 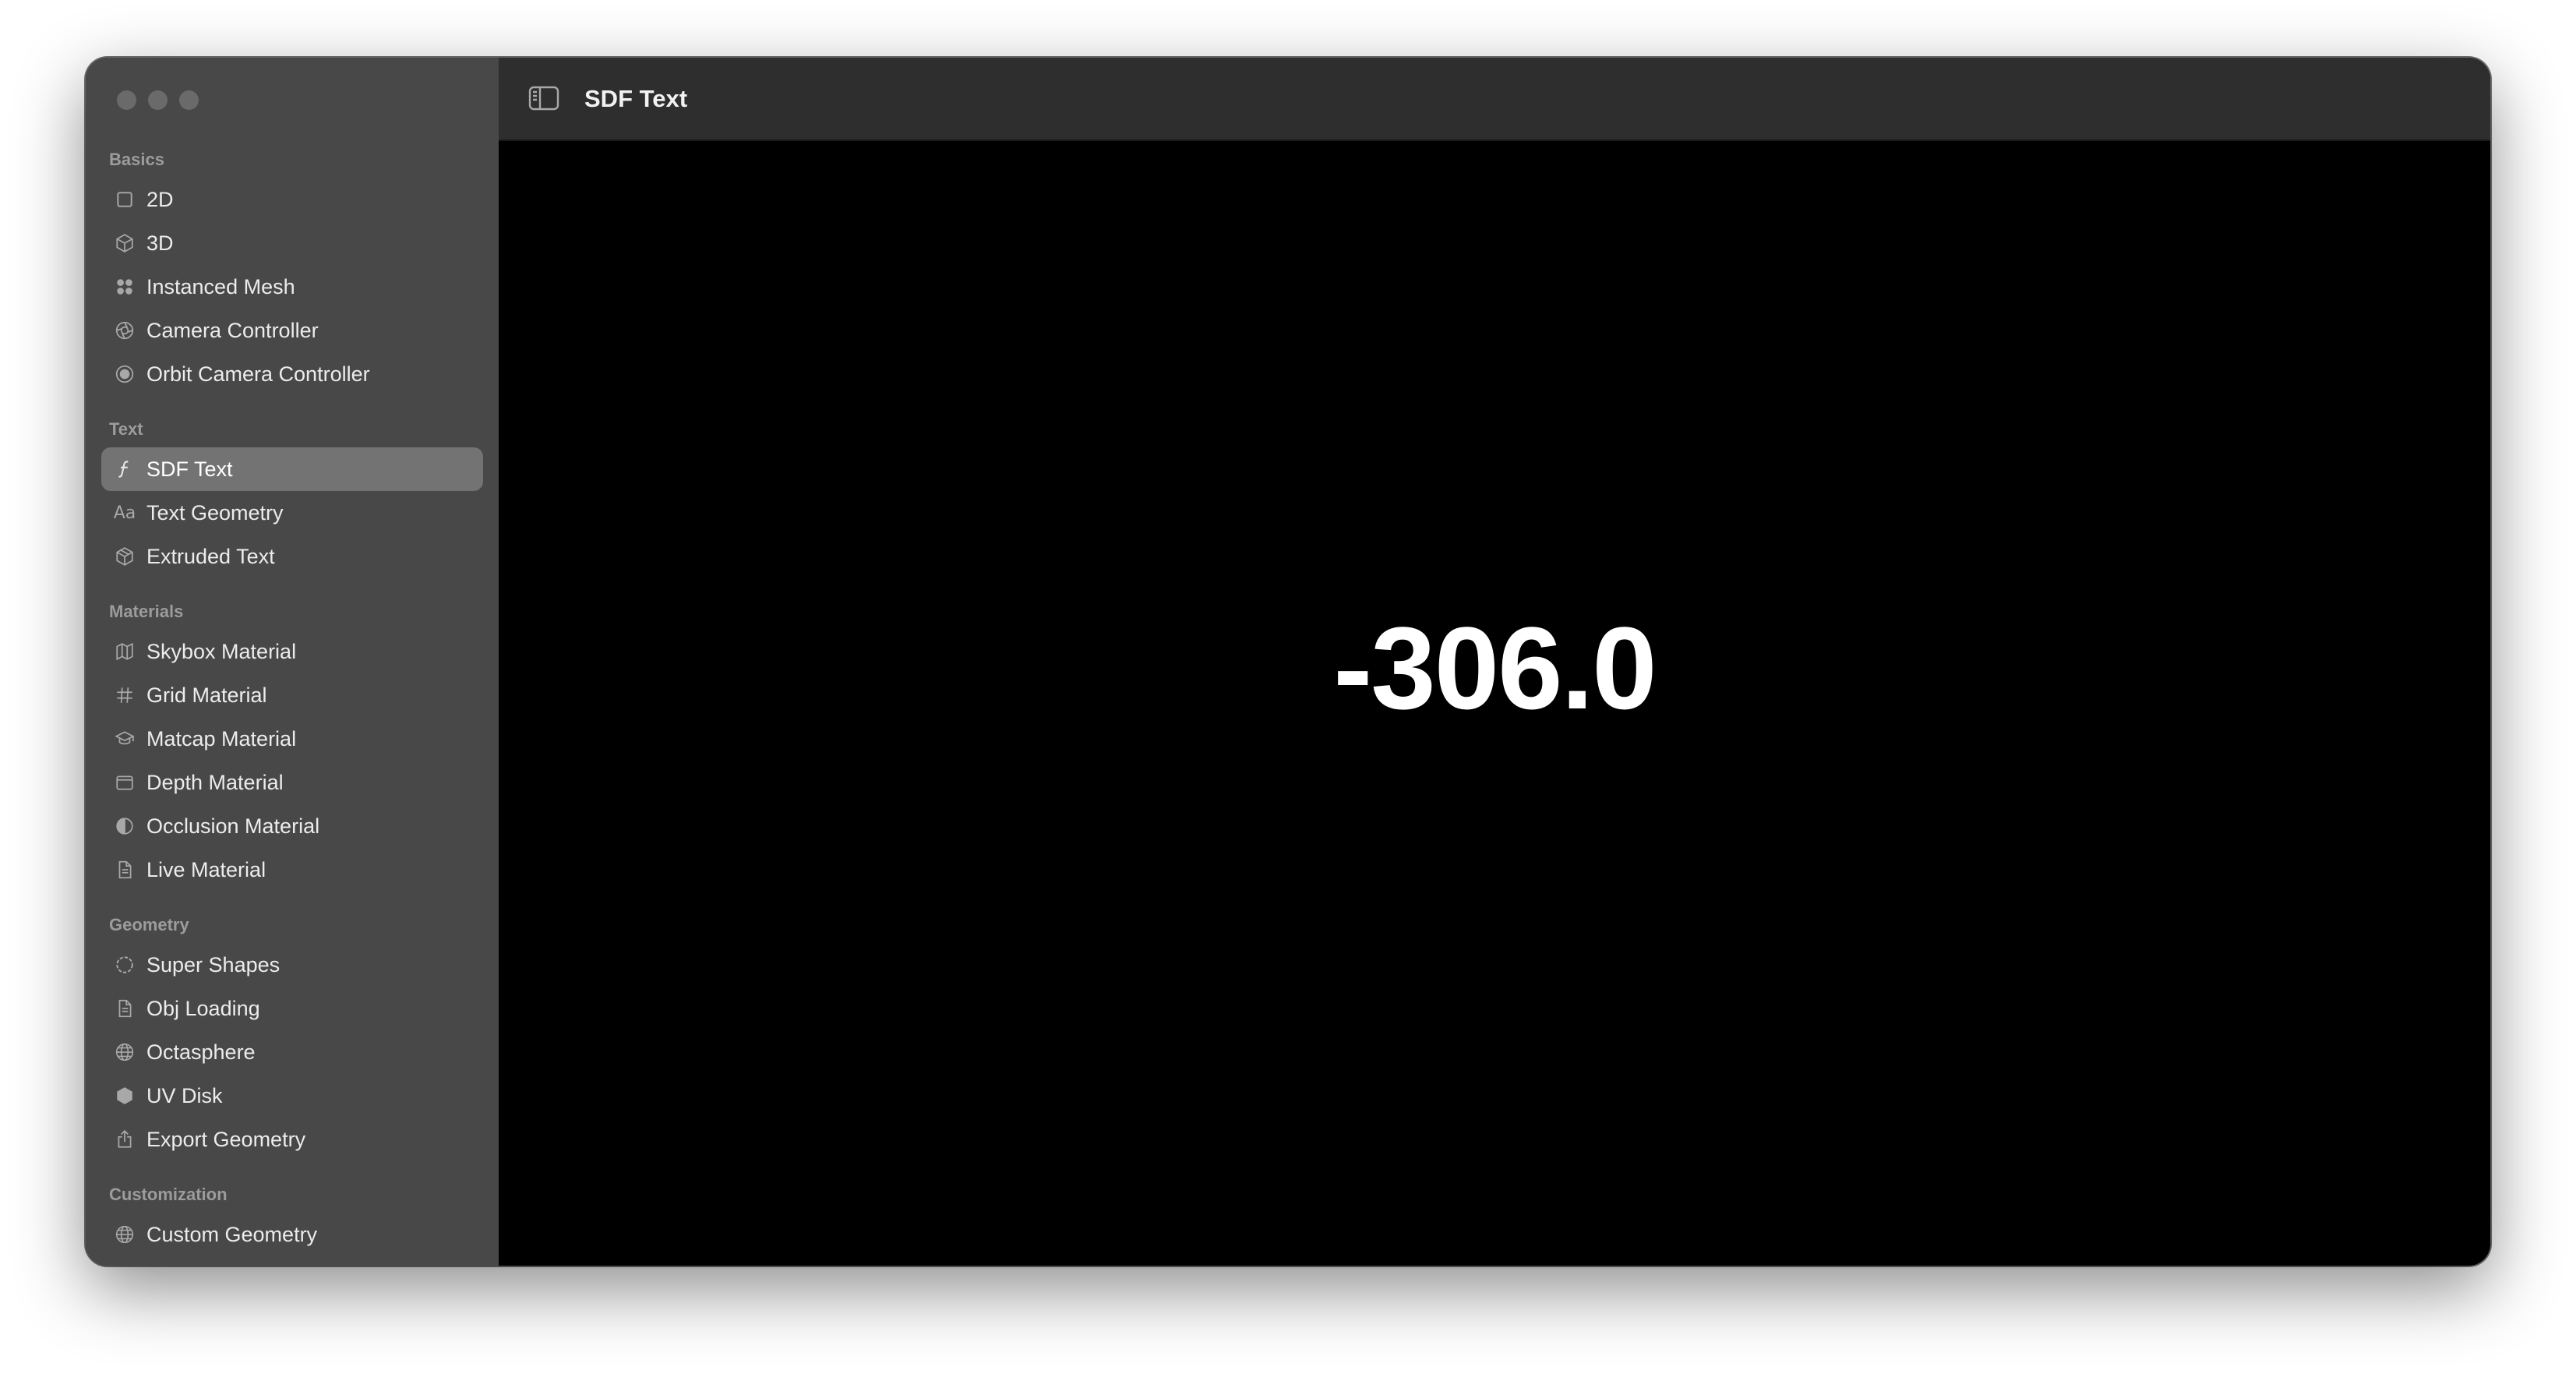 I want to click on sidebar-item-label: Custom Geometry, so click(x=232, y=1234).